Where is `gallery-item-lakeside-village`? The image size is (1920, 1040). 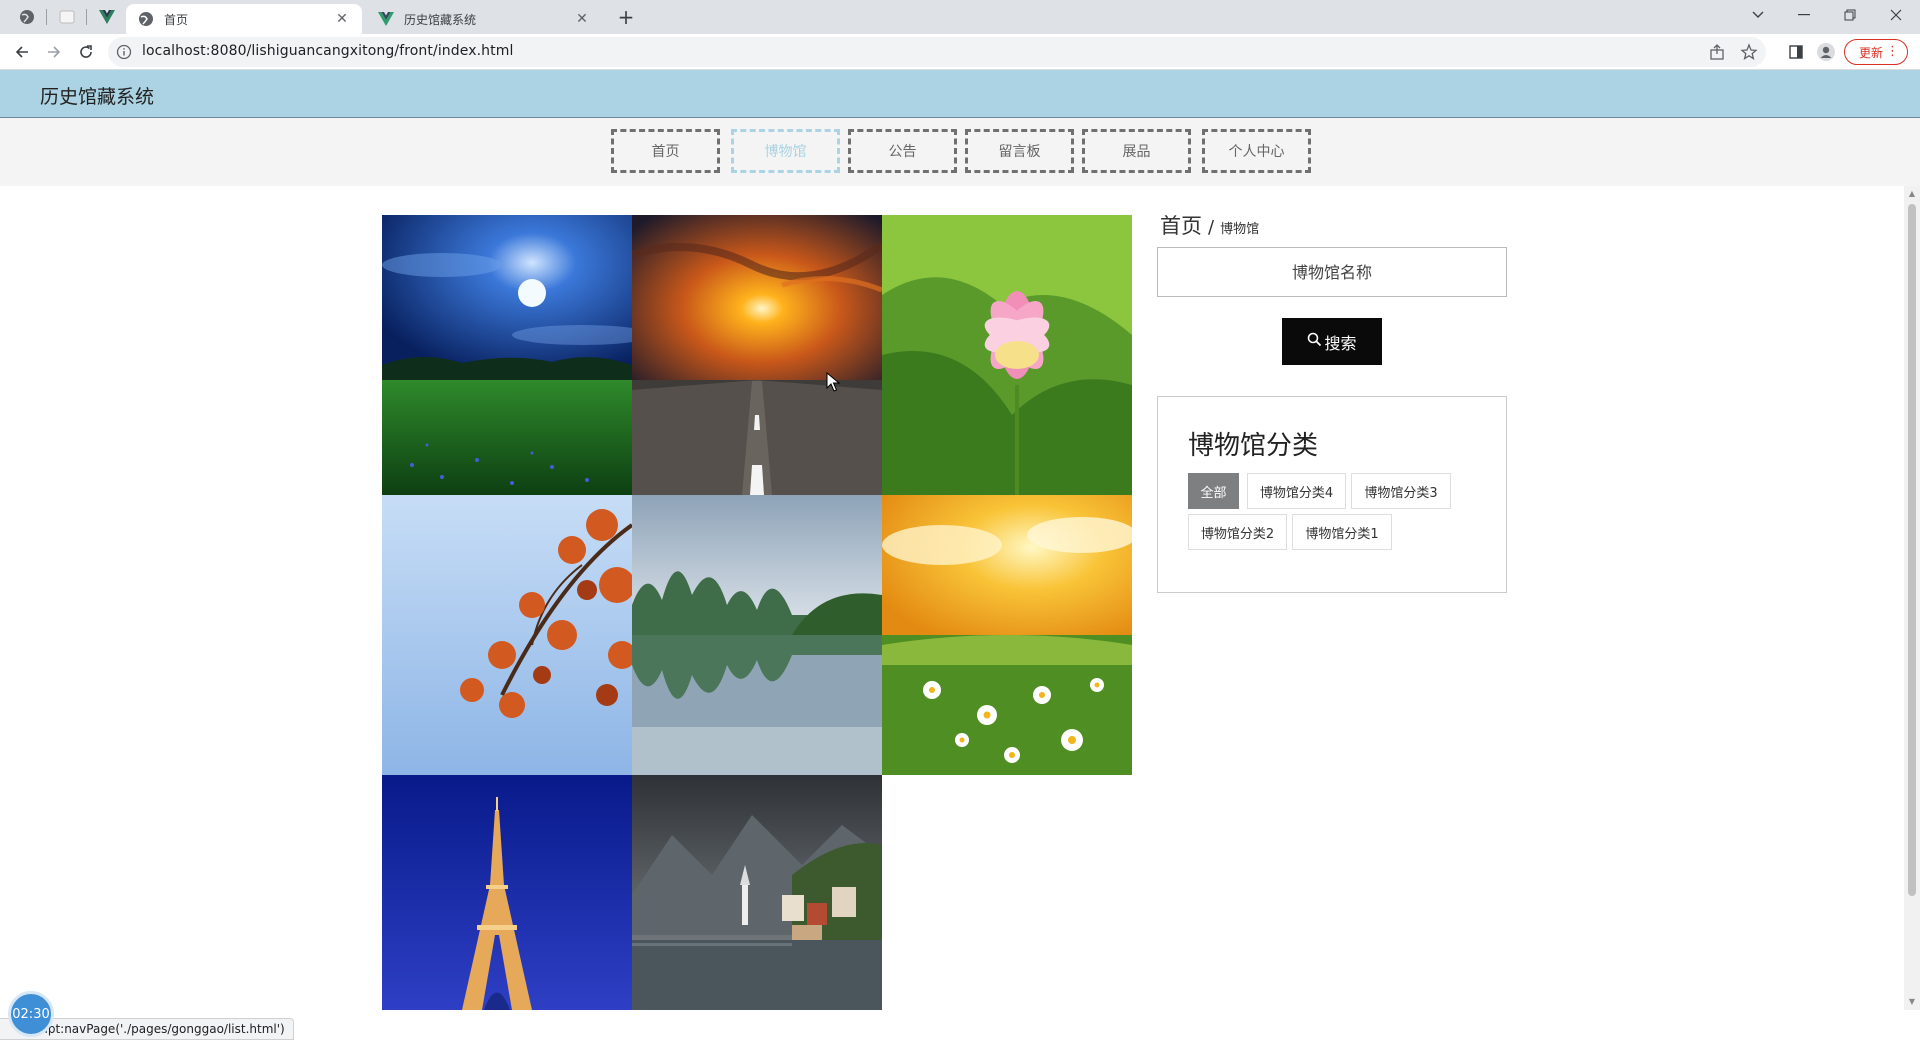 gallery-item-lakeside-village is located at coordinates (757, 892).